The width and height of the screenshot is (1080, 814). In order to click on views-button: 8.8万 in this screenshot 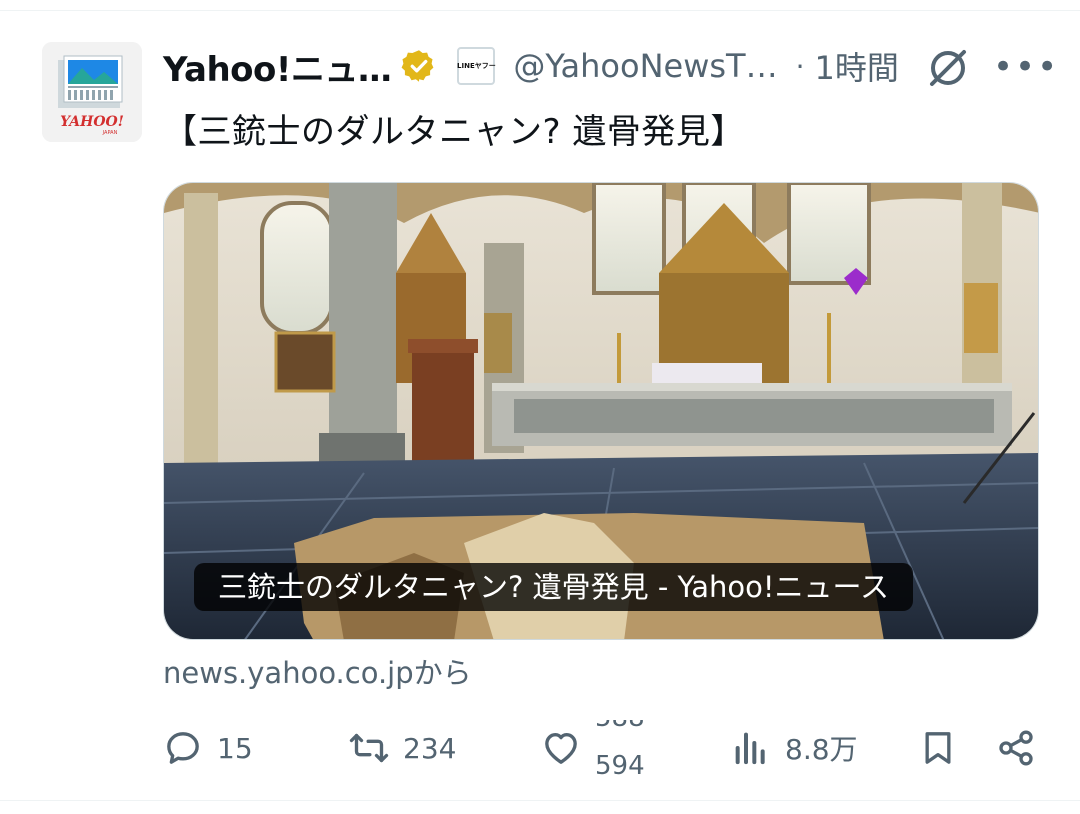, I will do `click(794, 748)`.